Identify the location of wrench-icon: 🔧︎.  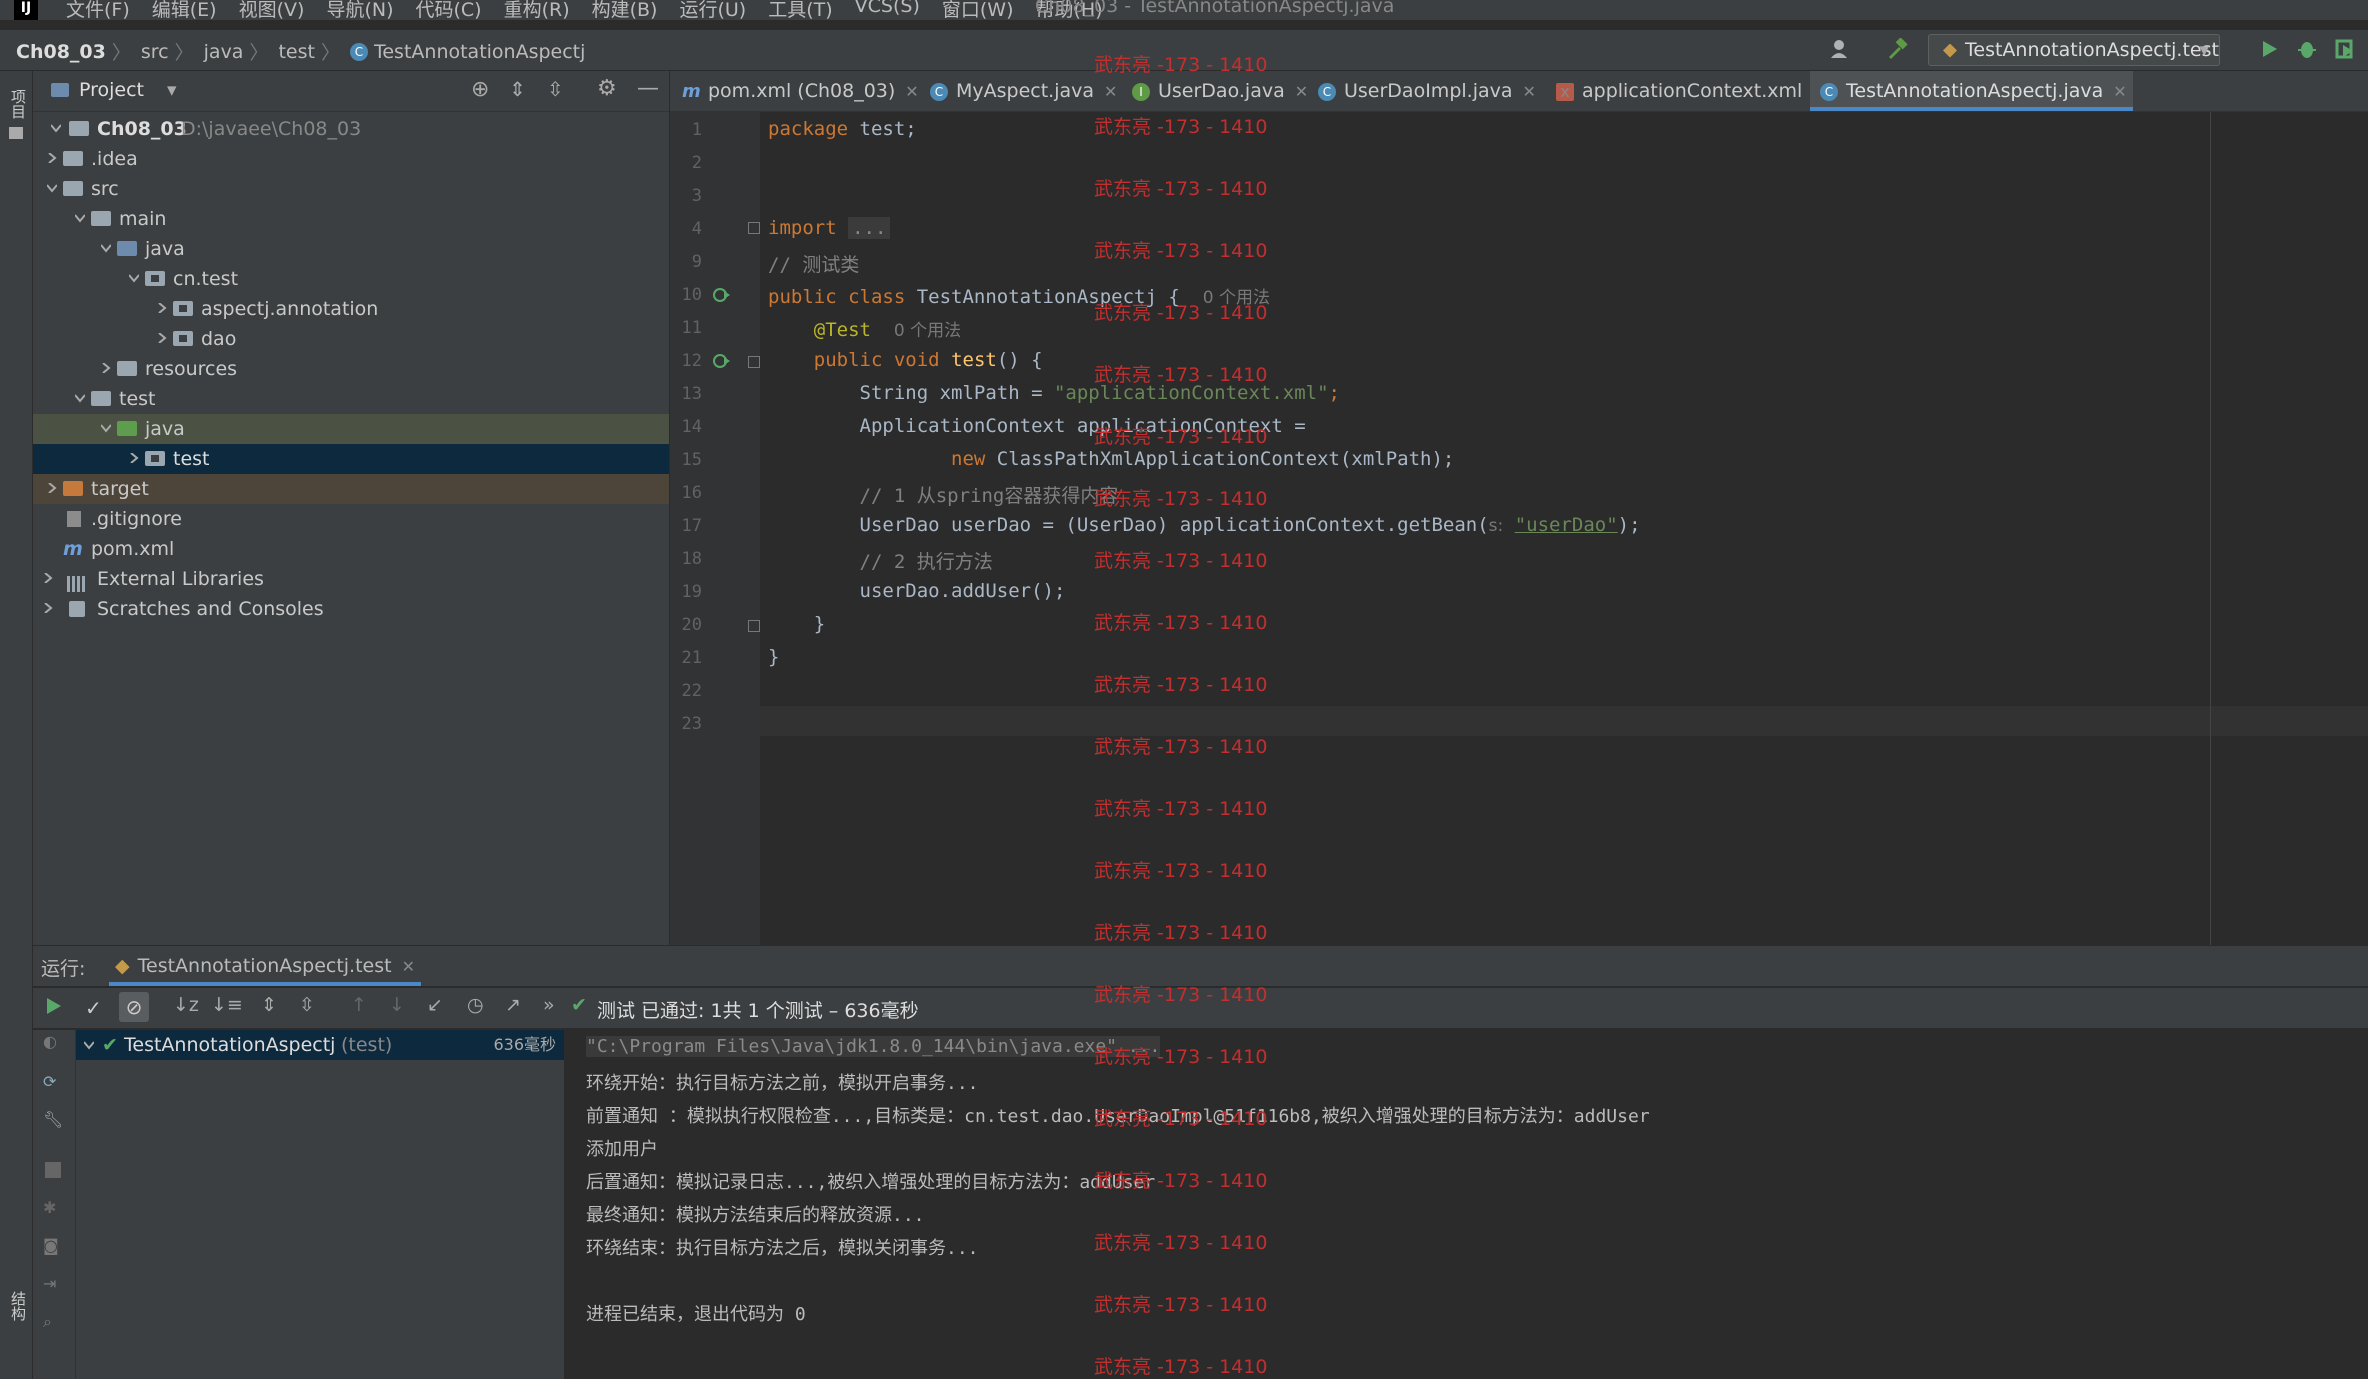
(53, 1119).